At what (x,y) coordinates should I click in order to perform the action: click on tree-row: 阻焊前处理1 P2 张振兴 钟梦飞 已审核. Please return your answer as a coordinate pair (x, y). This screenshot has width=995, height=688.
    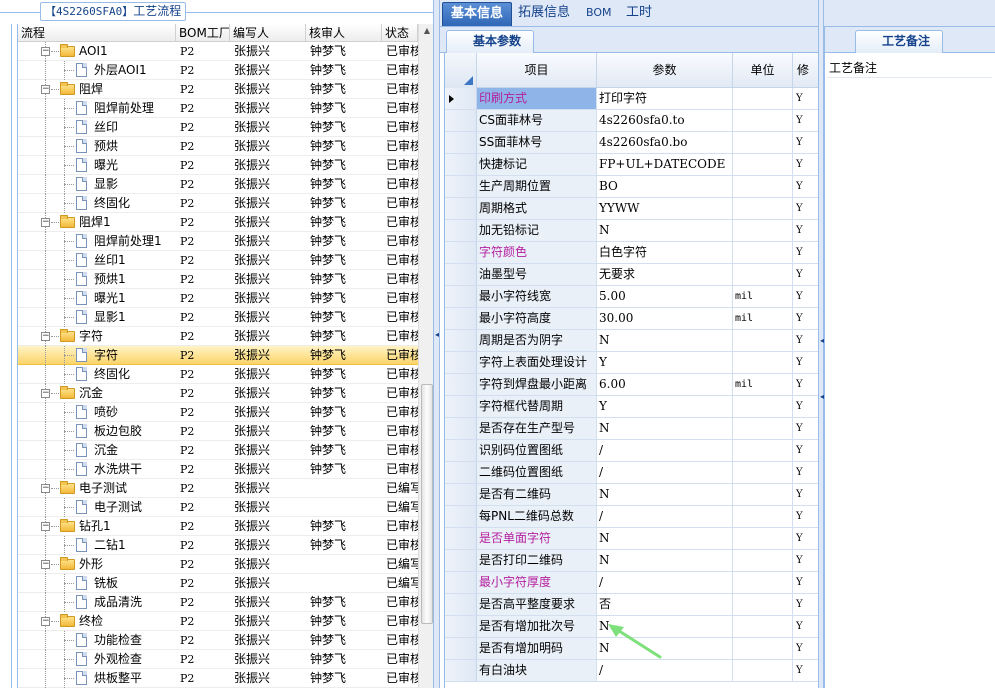
    Looking at the image, I should click on (218, 241).